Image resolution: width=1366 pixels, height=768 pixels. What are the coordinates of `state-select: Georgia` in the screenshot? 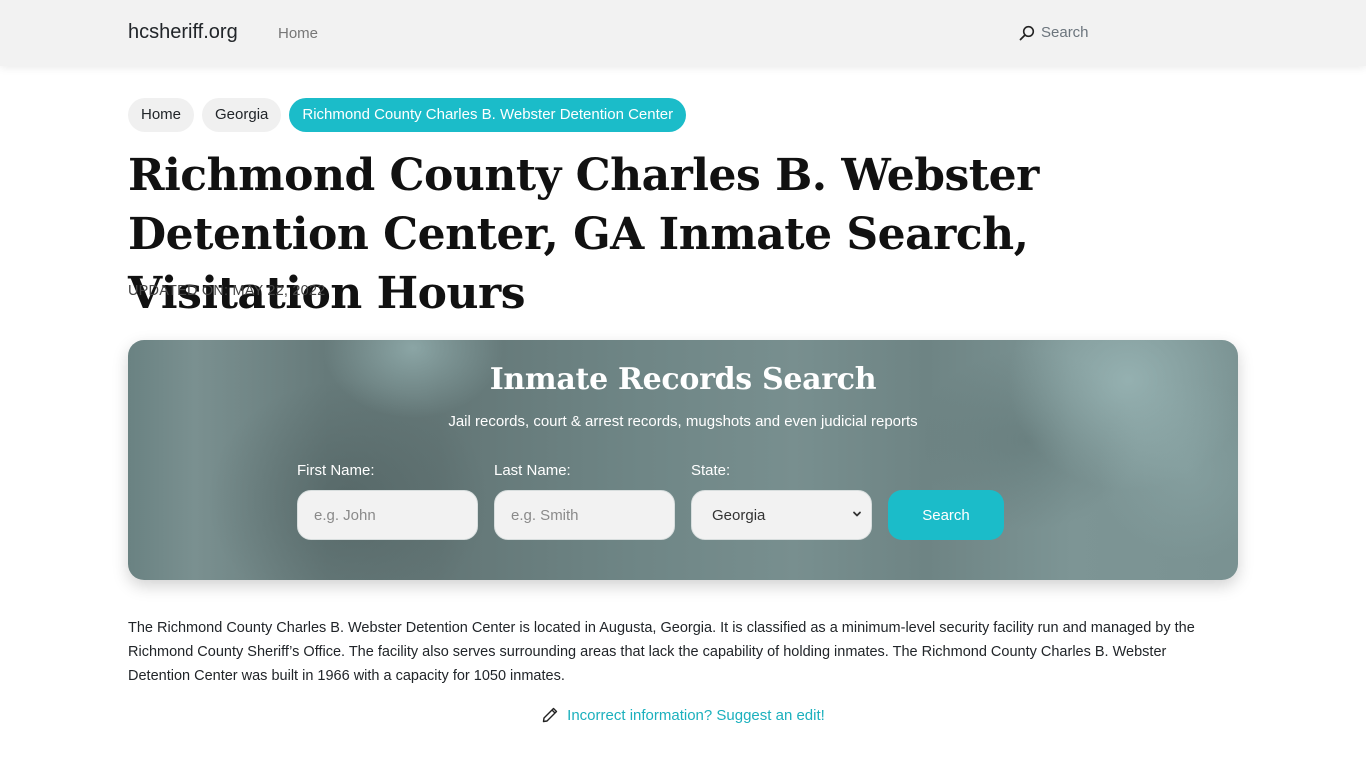 It's located at (781, 515).